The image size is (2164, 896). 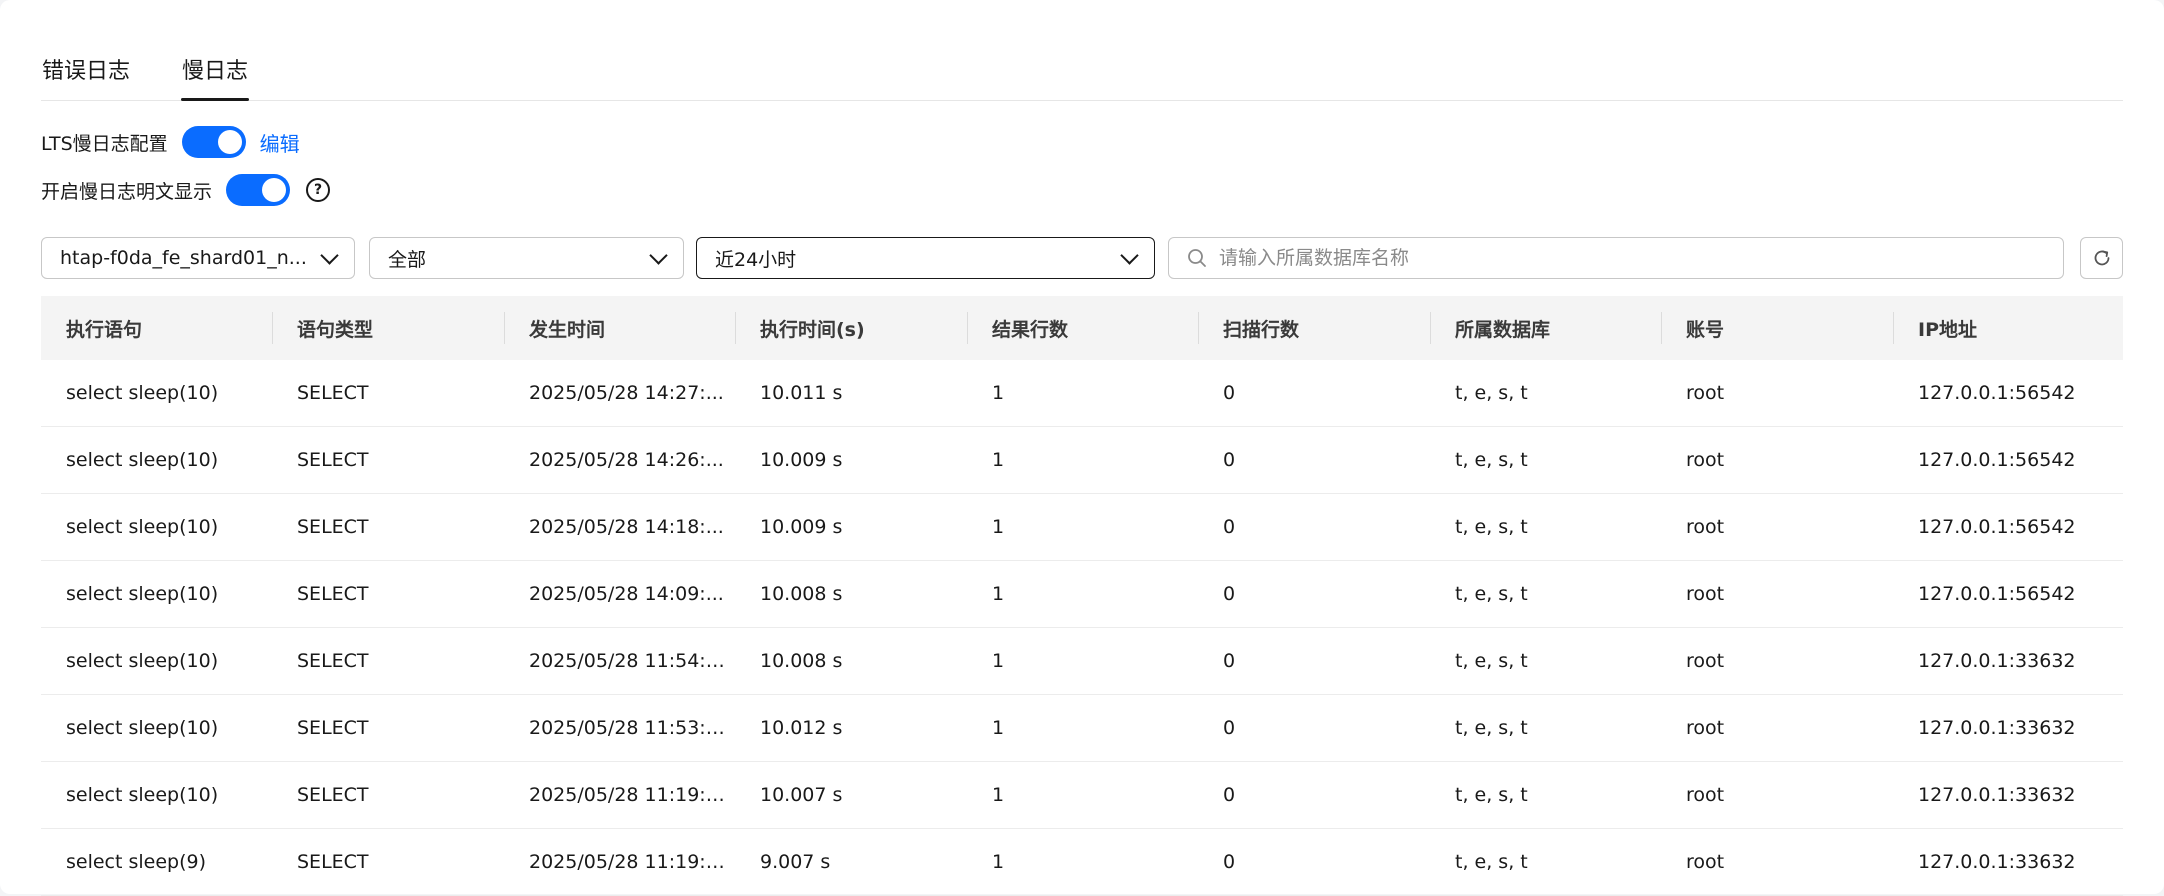 I want to click on log-tabs: 错误日志 慢日志, so click(x=1082, y=72).